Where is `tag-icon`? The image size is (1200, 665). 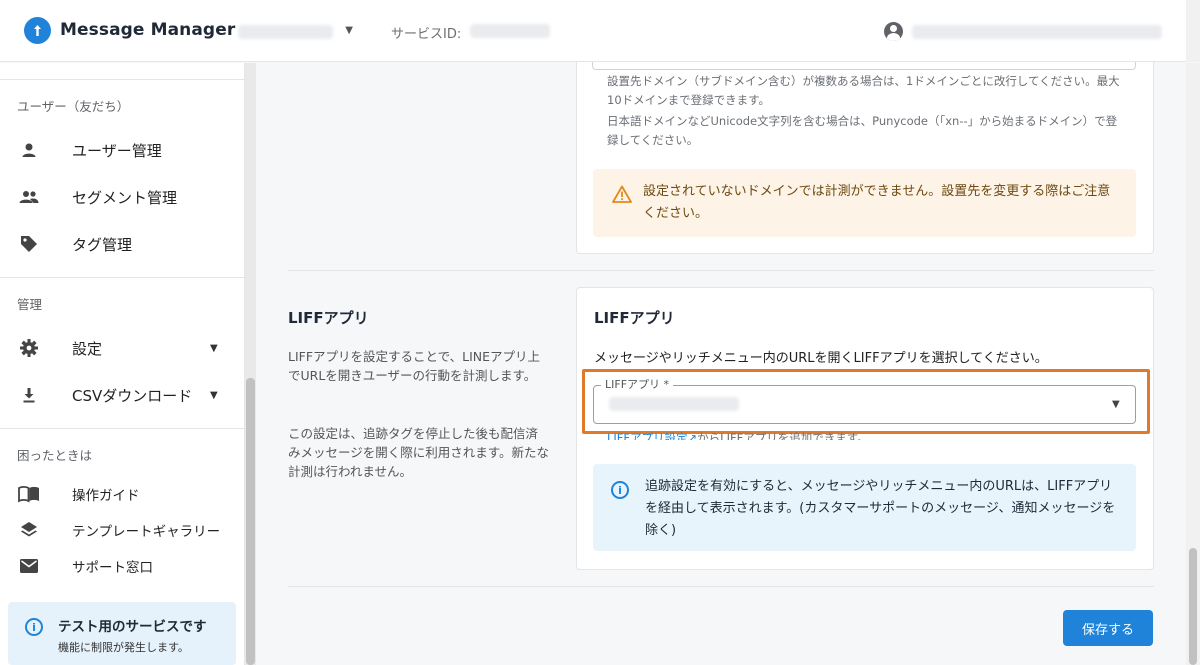
tag-icon is located at coordinates (29, 244).